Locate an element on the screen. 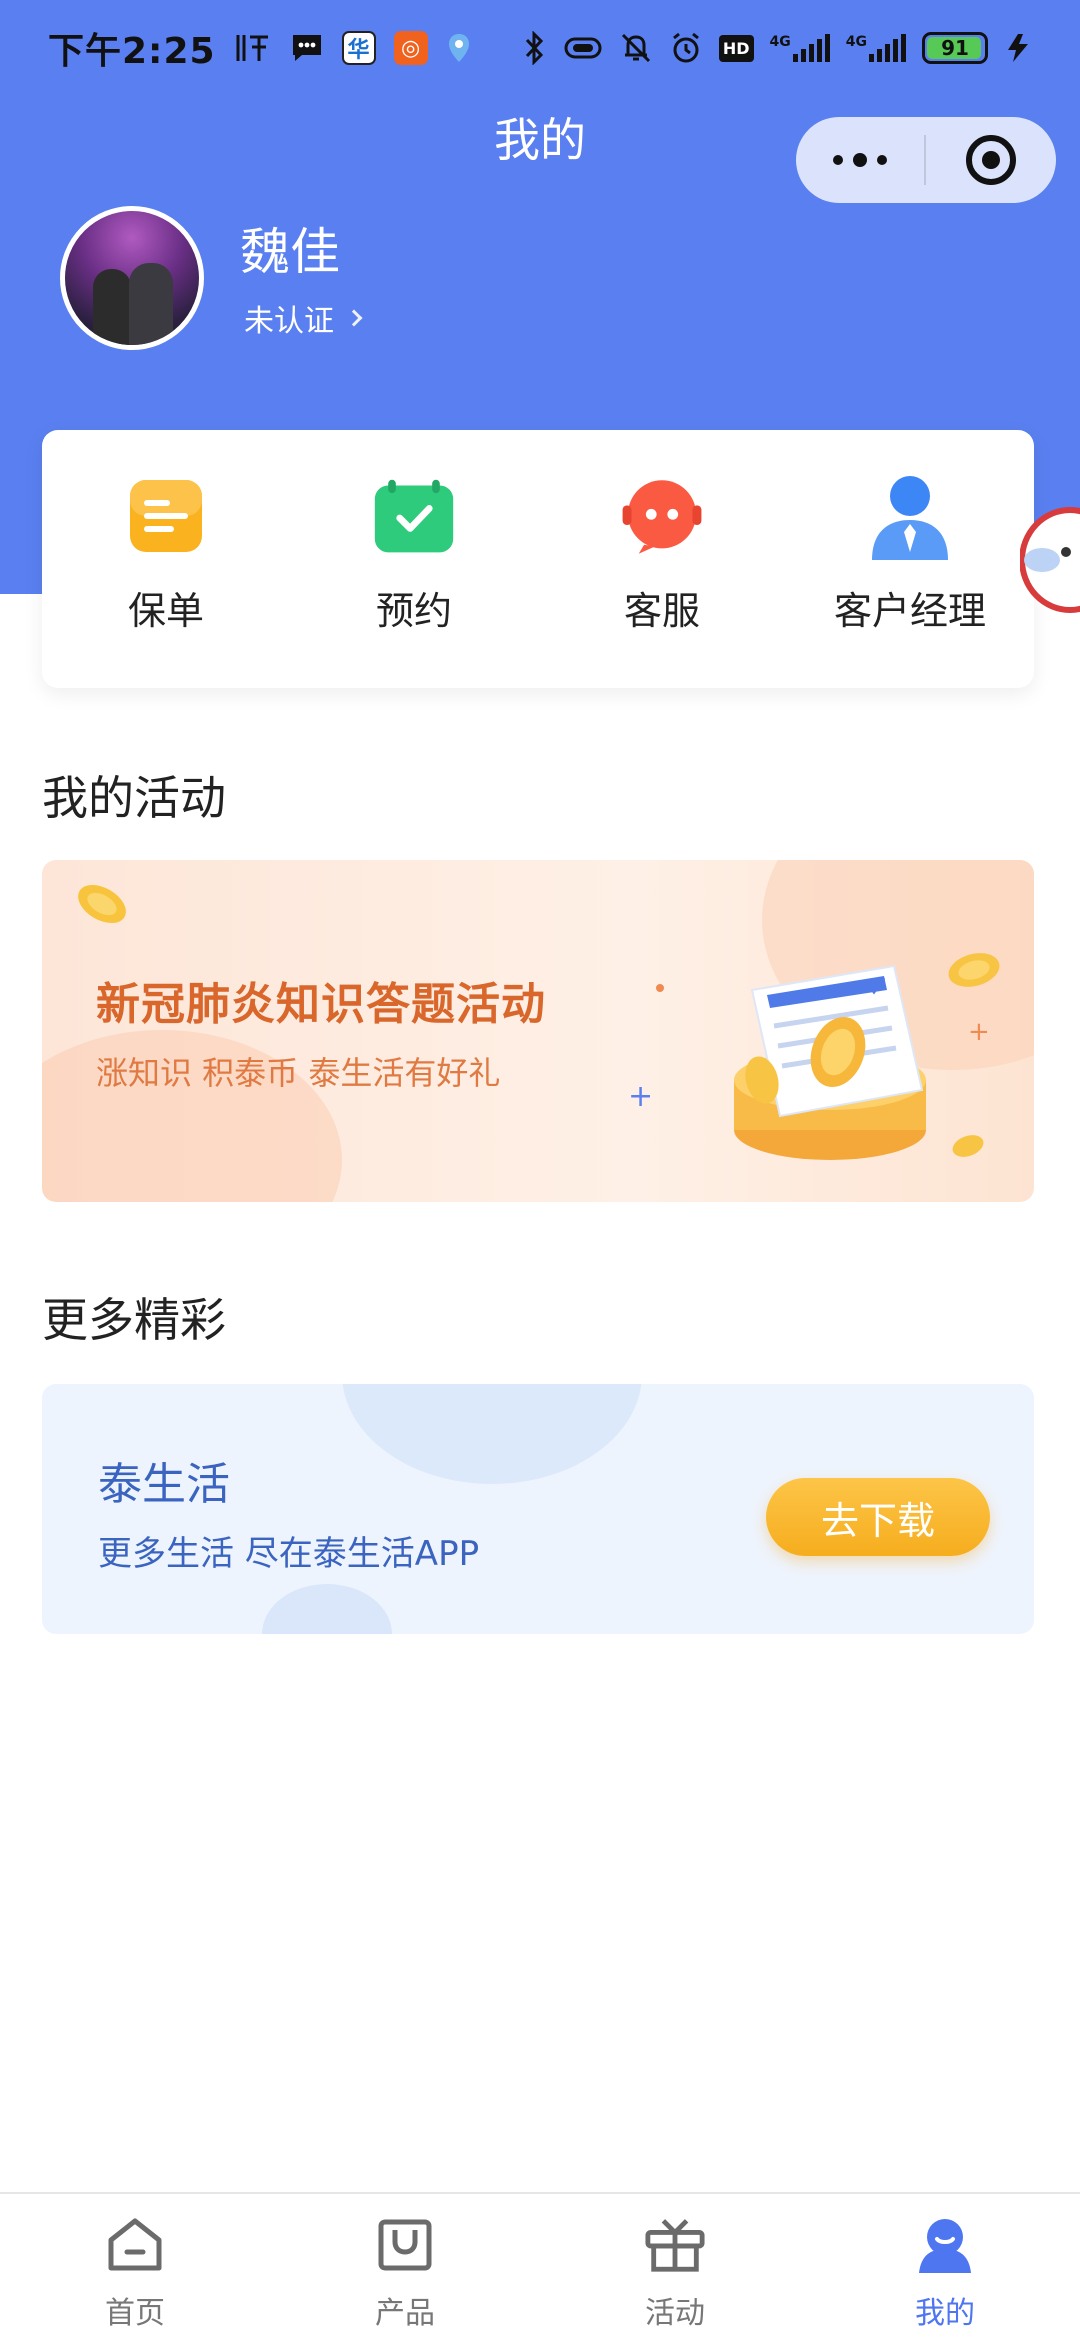 The image size is (1080, 2340). system-icons: HD 4G 4G 91 is located at coordinates (777, 48).